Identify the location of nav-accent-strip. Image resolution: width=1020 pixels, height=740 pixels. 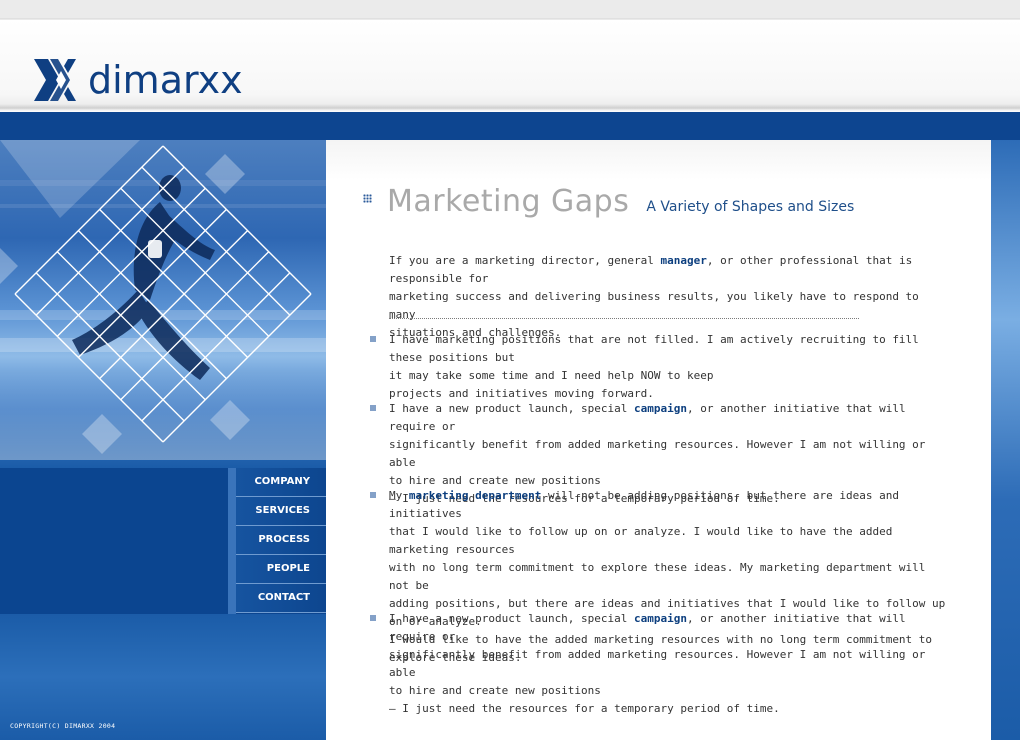
(232, 541).